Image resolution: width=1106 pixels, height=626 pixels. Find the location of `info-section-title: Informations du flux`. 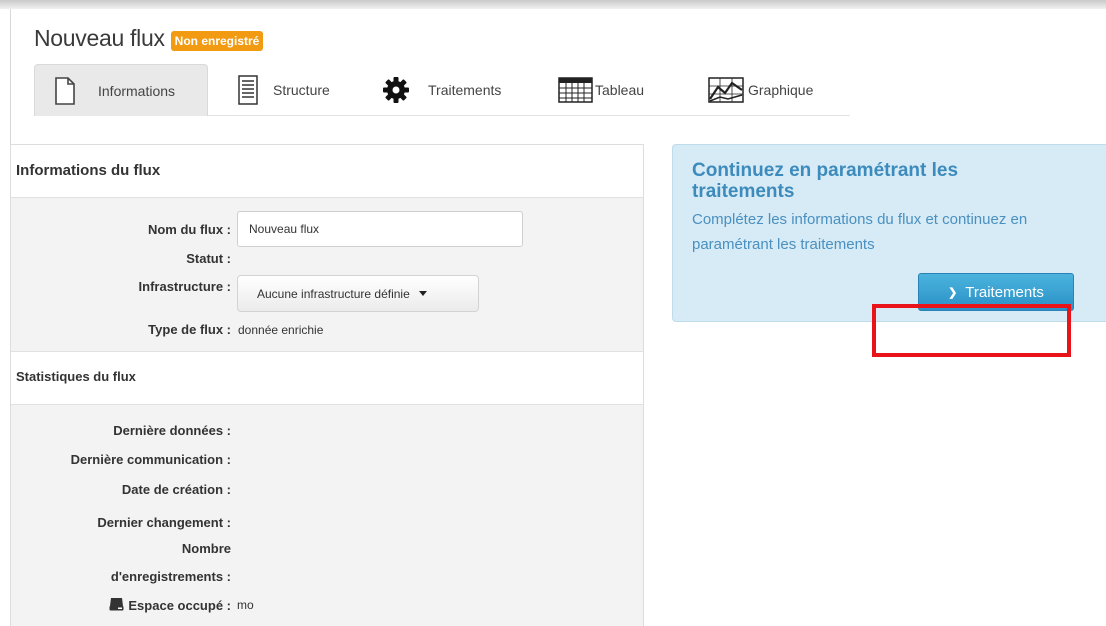

info-section-title: Informations du flux is located at coordinates (88, 170).